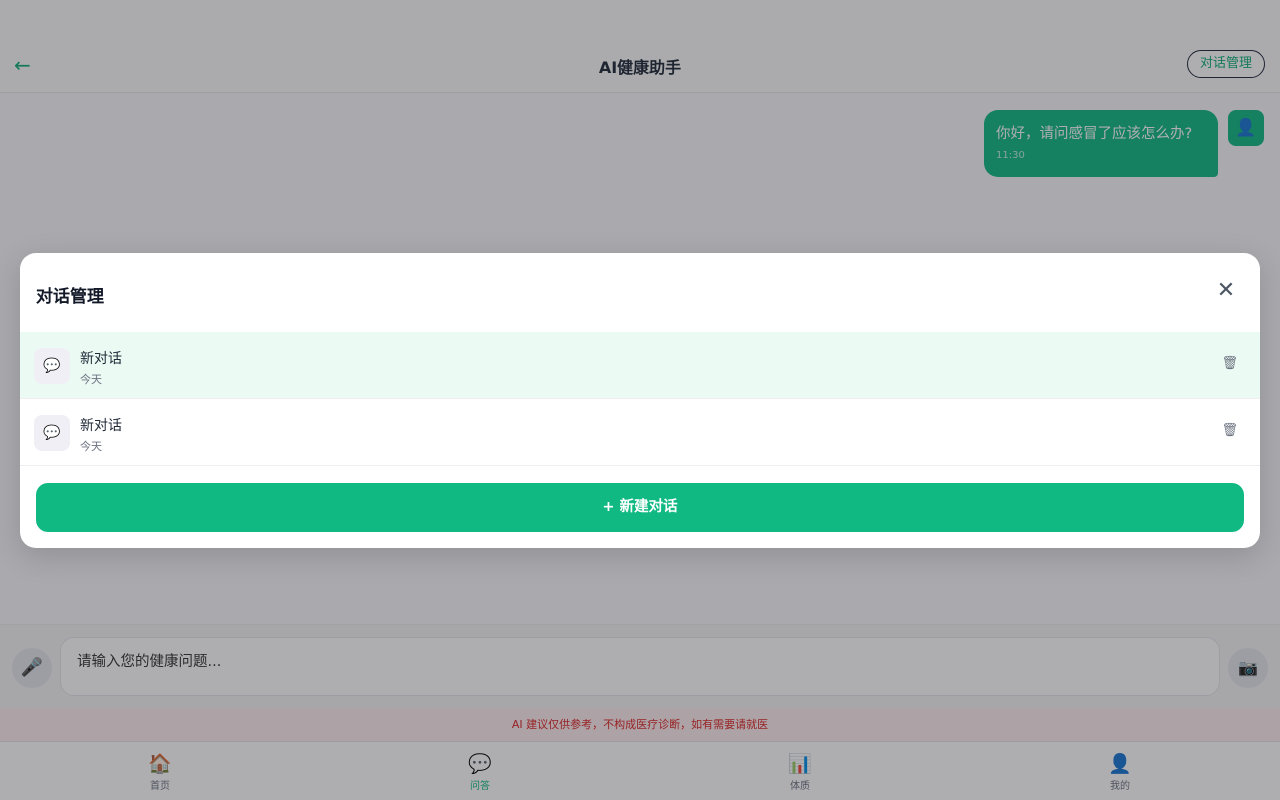  I want to click on modal-title: 对话管理, so click(70, 297).